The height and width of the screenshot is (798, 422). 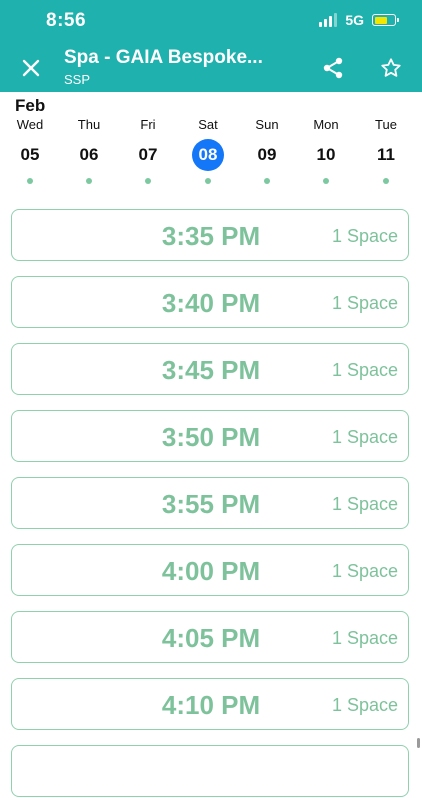 What do you see at coordinates (30, 154) in the screenshot?
I see `day-number: 05` at bounding box center [30, 154].